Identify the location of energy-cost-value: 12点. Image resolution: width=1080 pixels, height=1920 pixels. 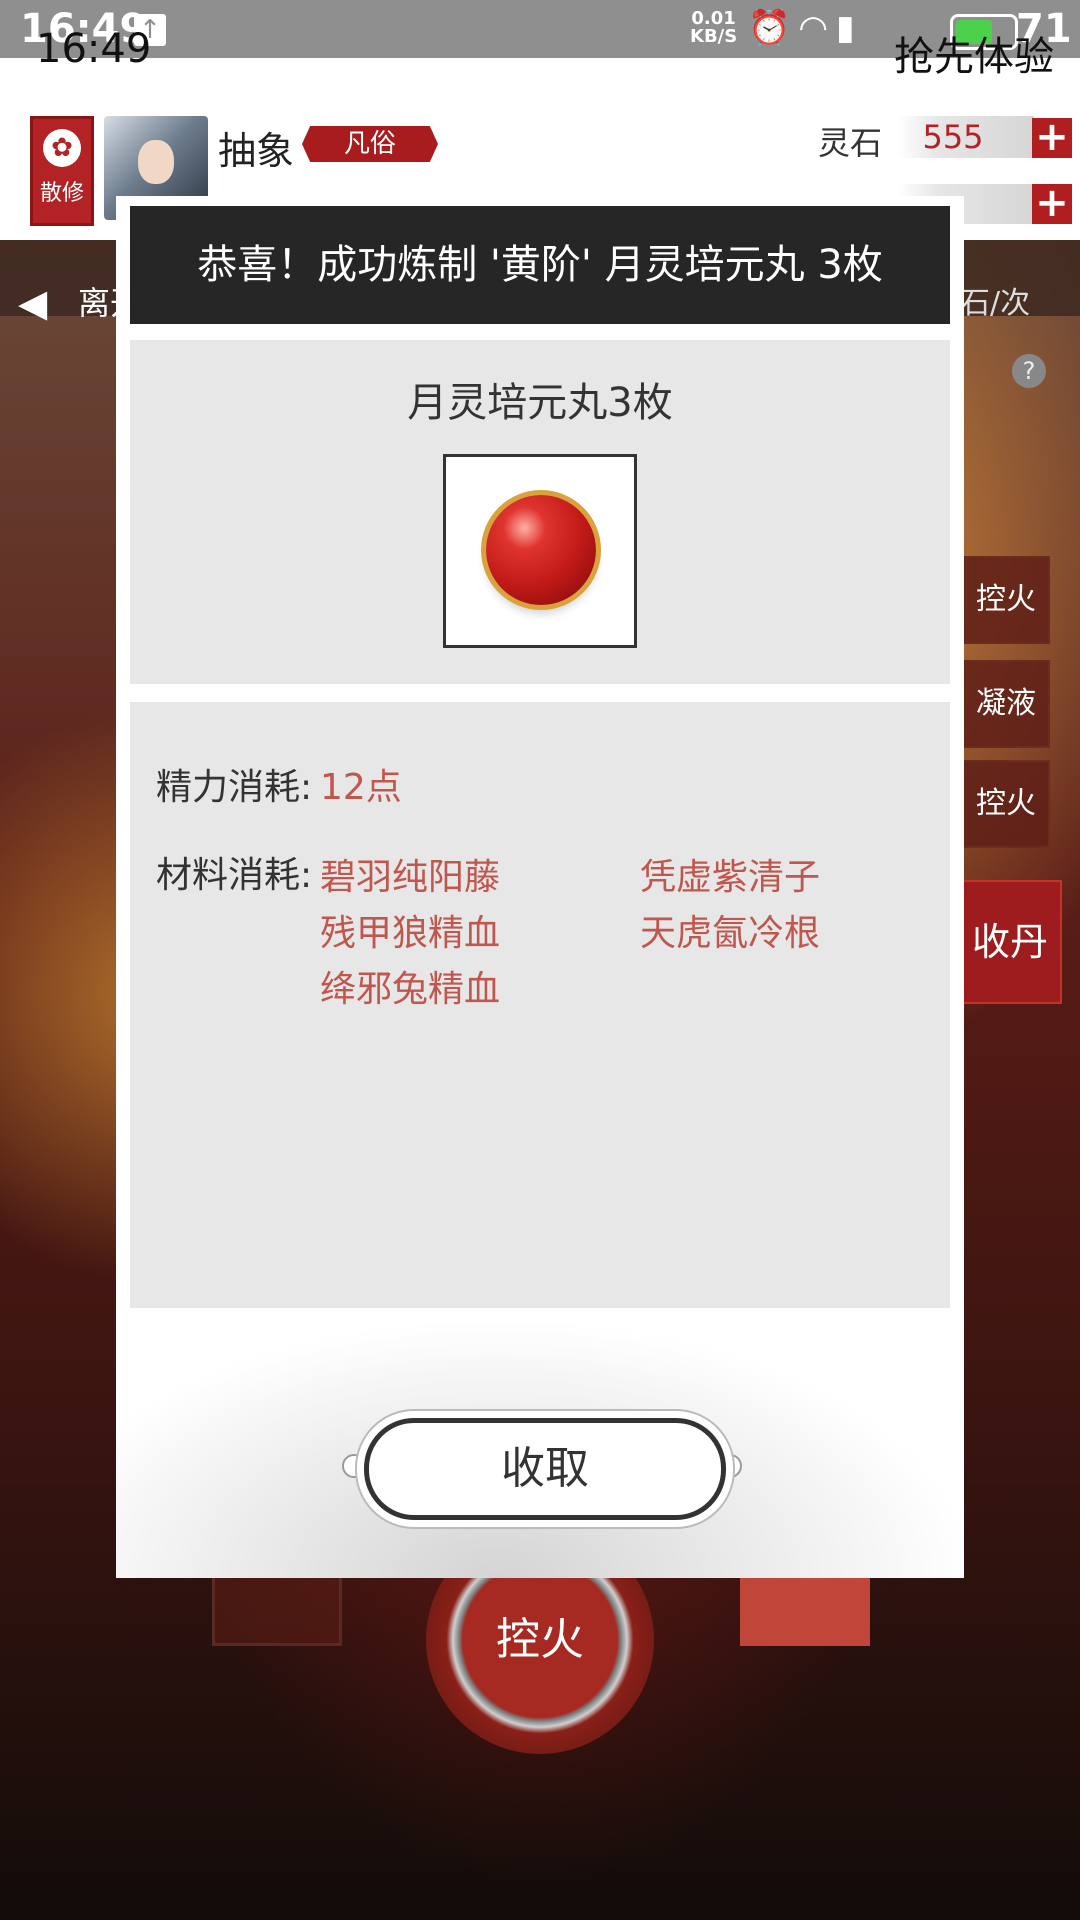
(361, 787).